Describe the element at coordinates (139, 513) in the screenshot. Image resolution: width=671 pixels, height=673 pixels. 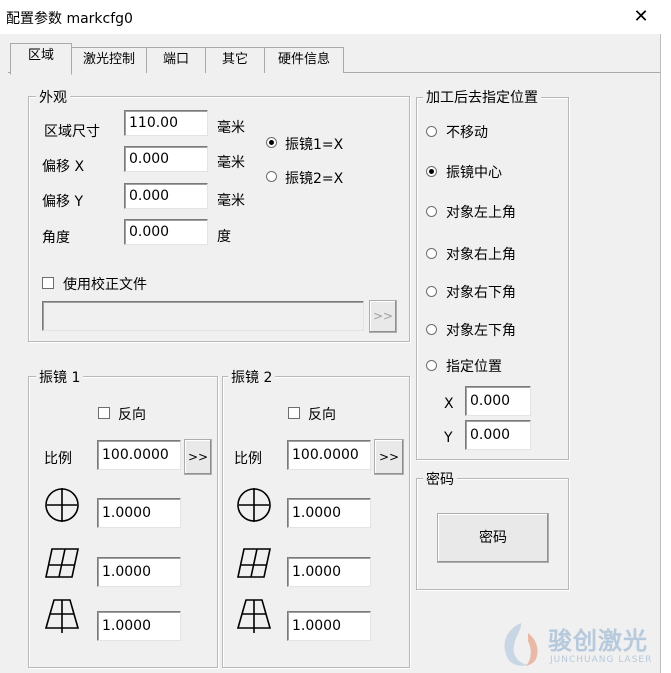
I see `galvo1-barrel-input` at that location.